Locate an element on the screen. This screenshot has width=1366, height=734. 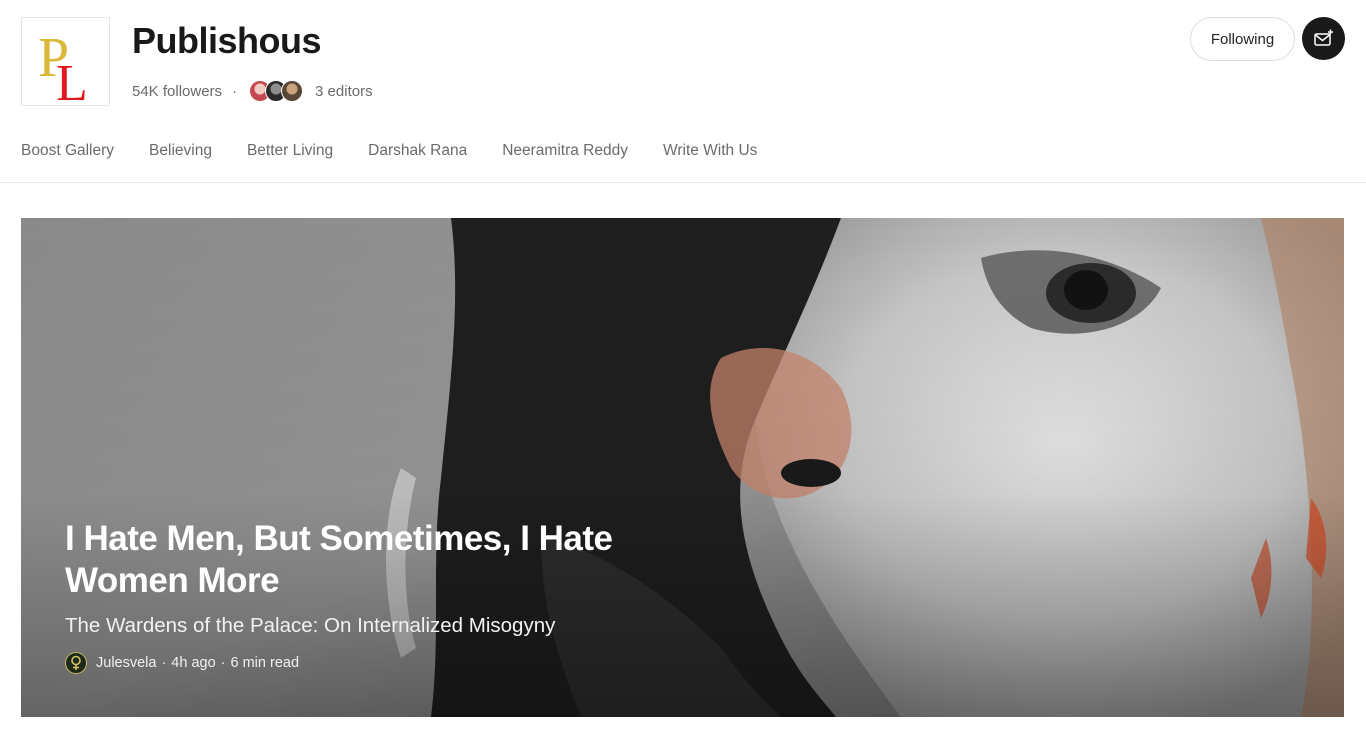
pl-logo-icon: P L is located at coordinates (63, 66).